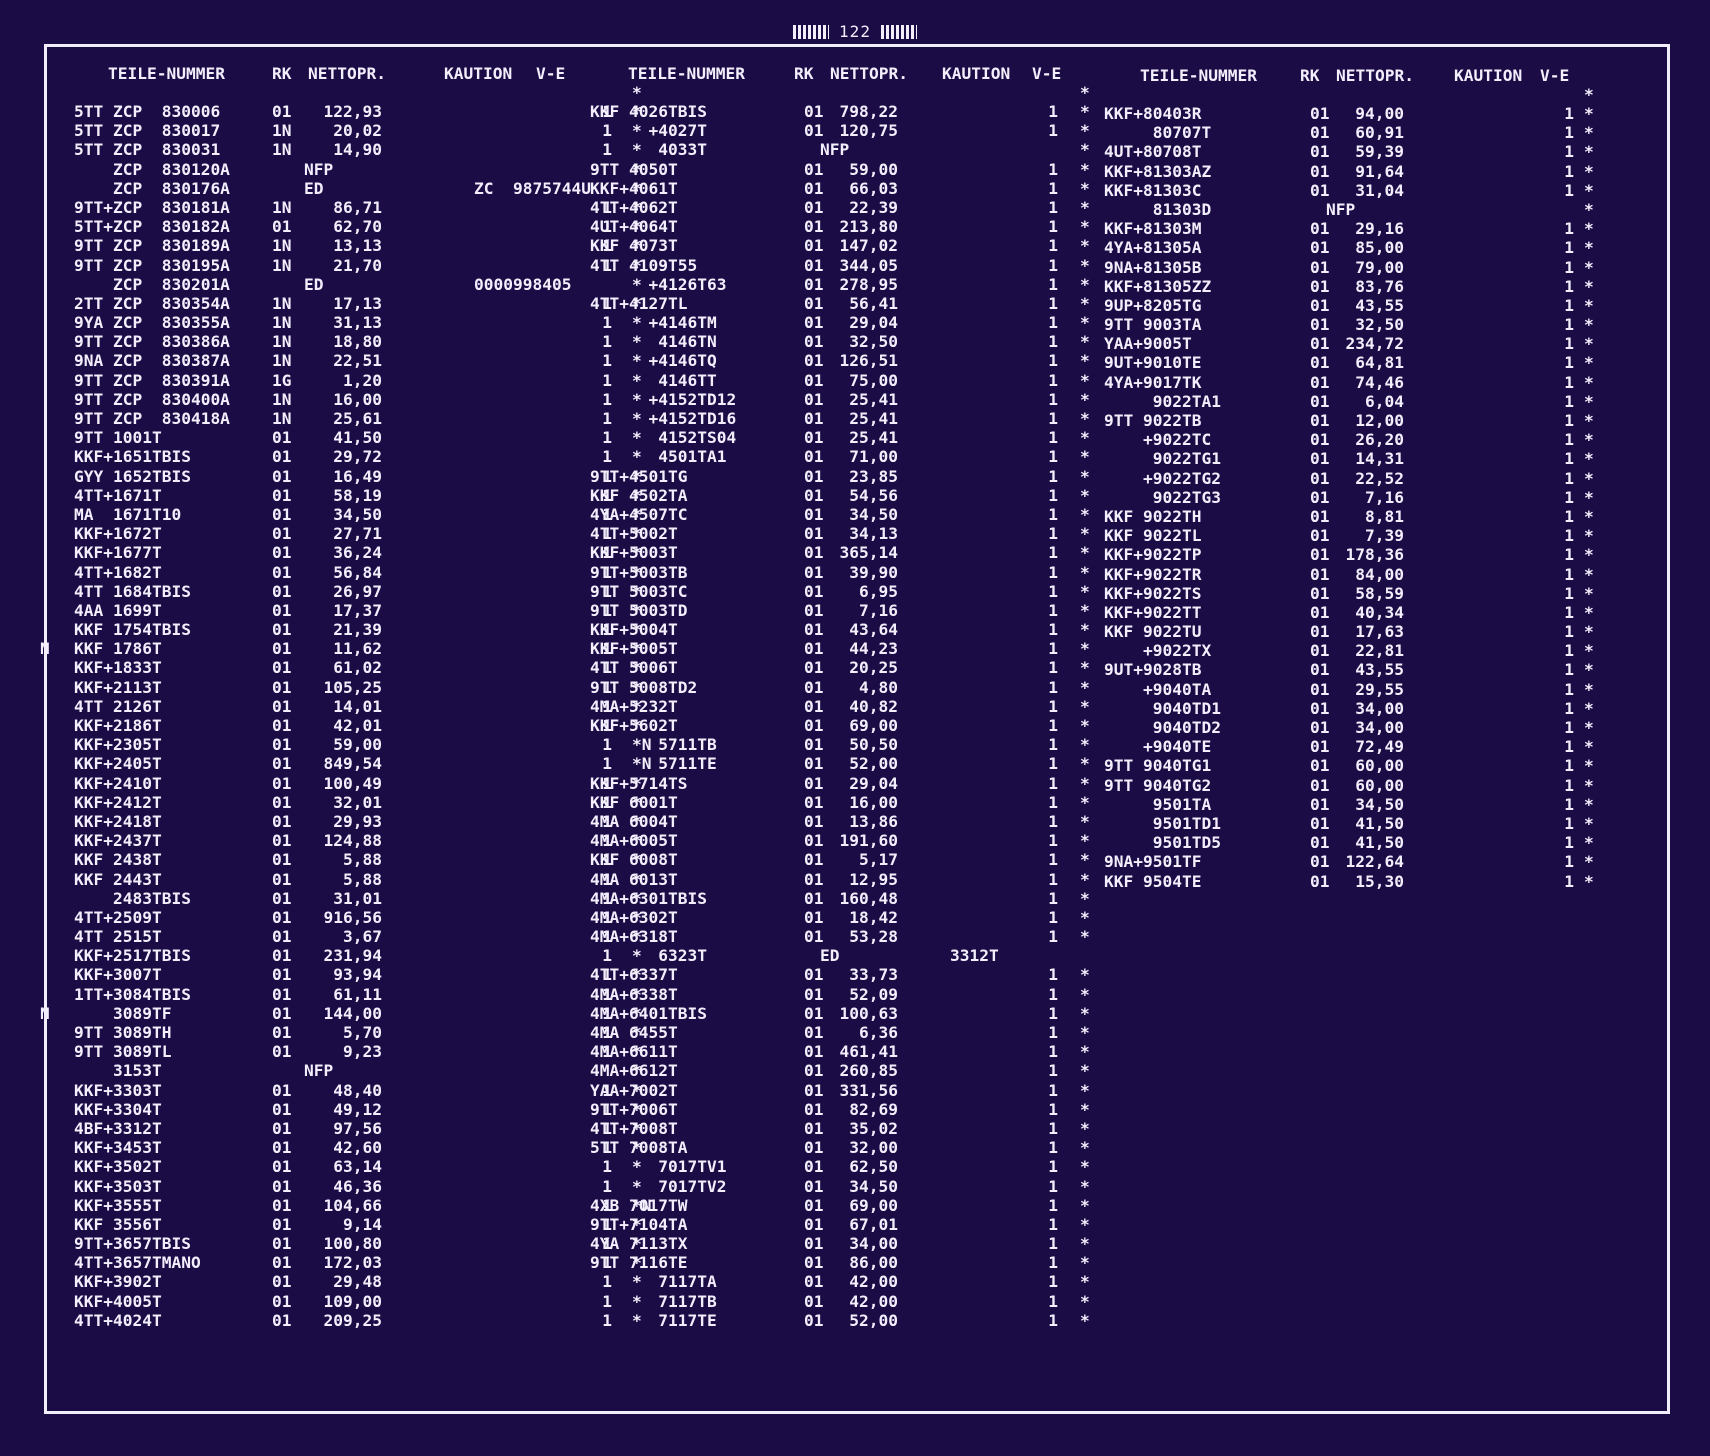 The width and height of the screenshot is (1710, 1456). What do you see at coordinates (634, 188) in the screenshot?
I see `part-number: KKF+4061T` at bounding box center [634, 188].